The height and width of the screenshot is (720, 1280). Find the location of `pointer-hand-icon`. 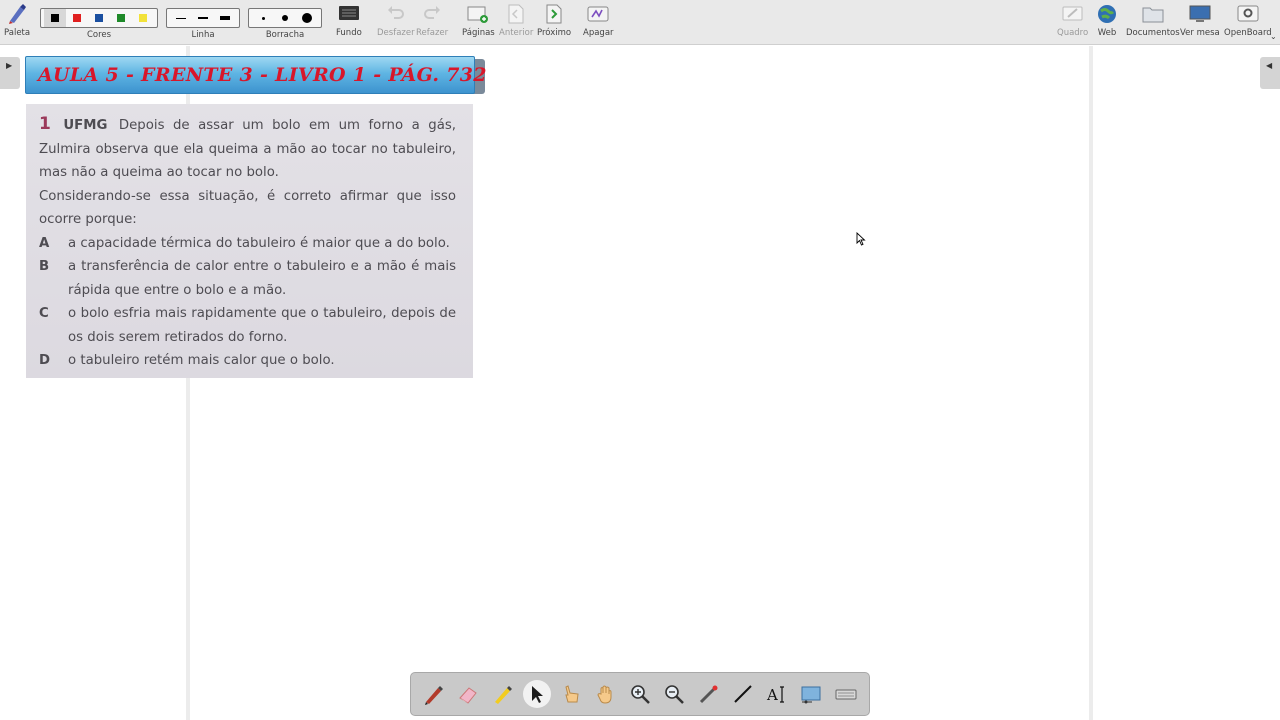

pointer-hand-icon is located at coordinates (572, 694).